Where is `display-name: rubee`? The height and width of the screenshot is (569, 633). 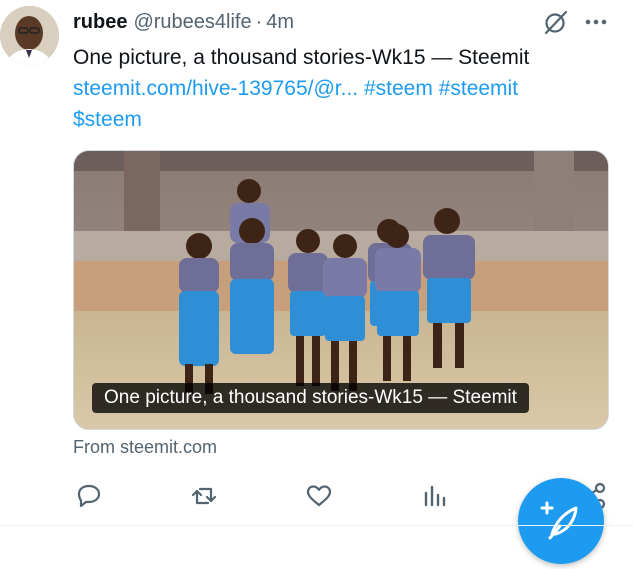
display-name: rubee is located at coordinates (100, 22).